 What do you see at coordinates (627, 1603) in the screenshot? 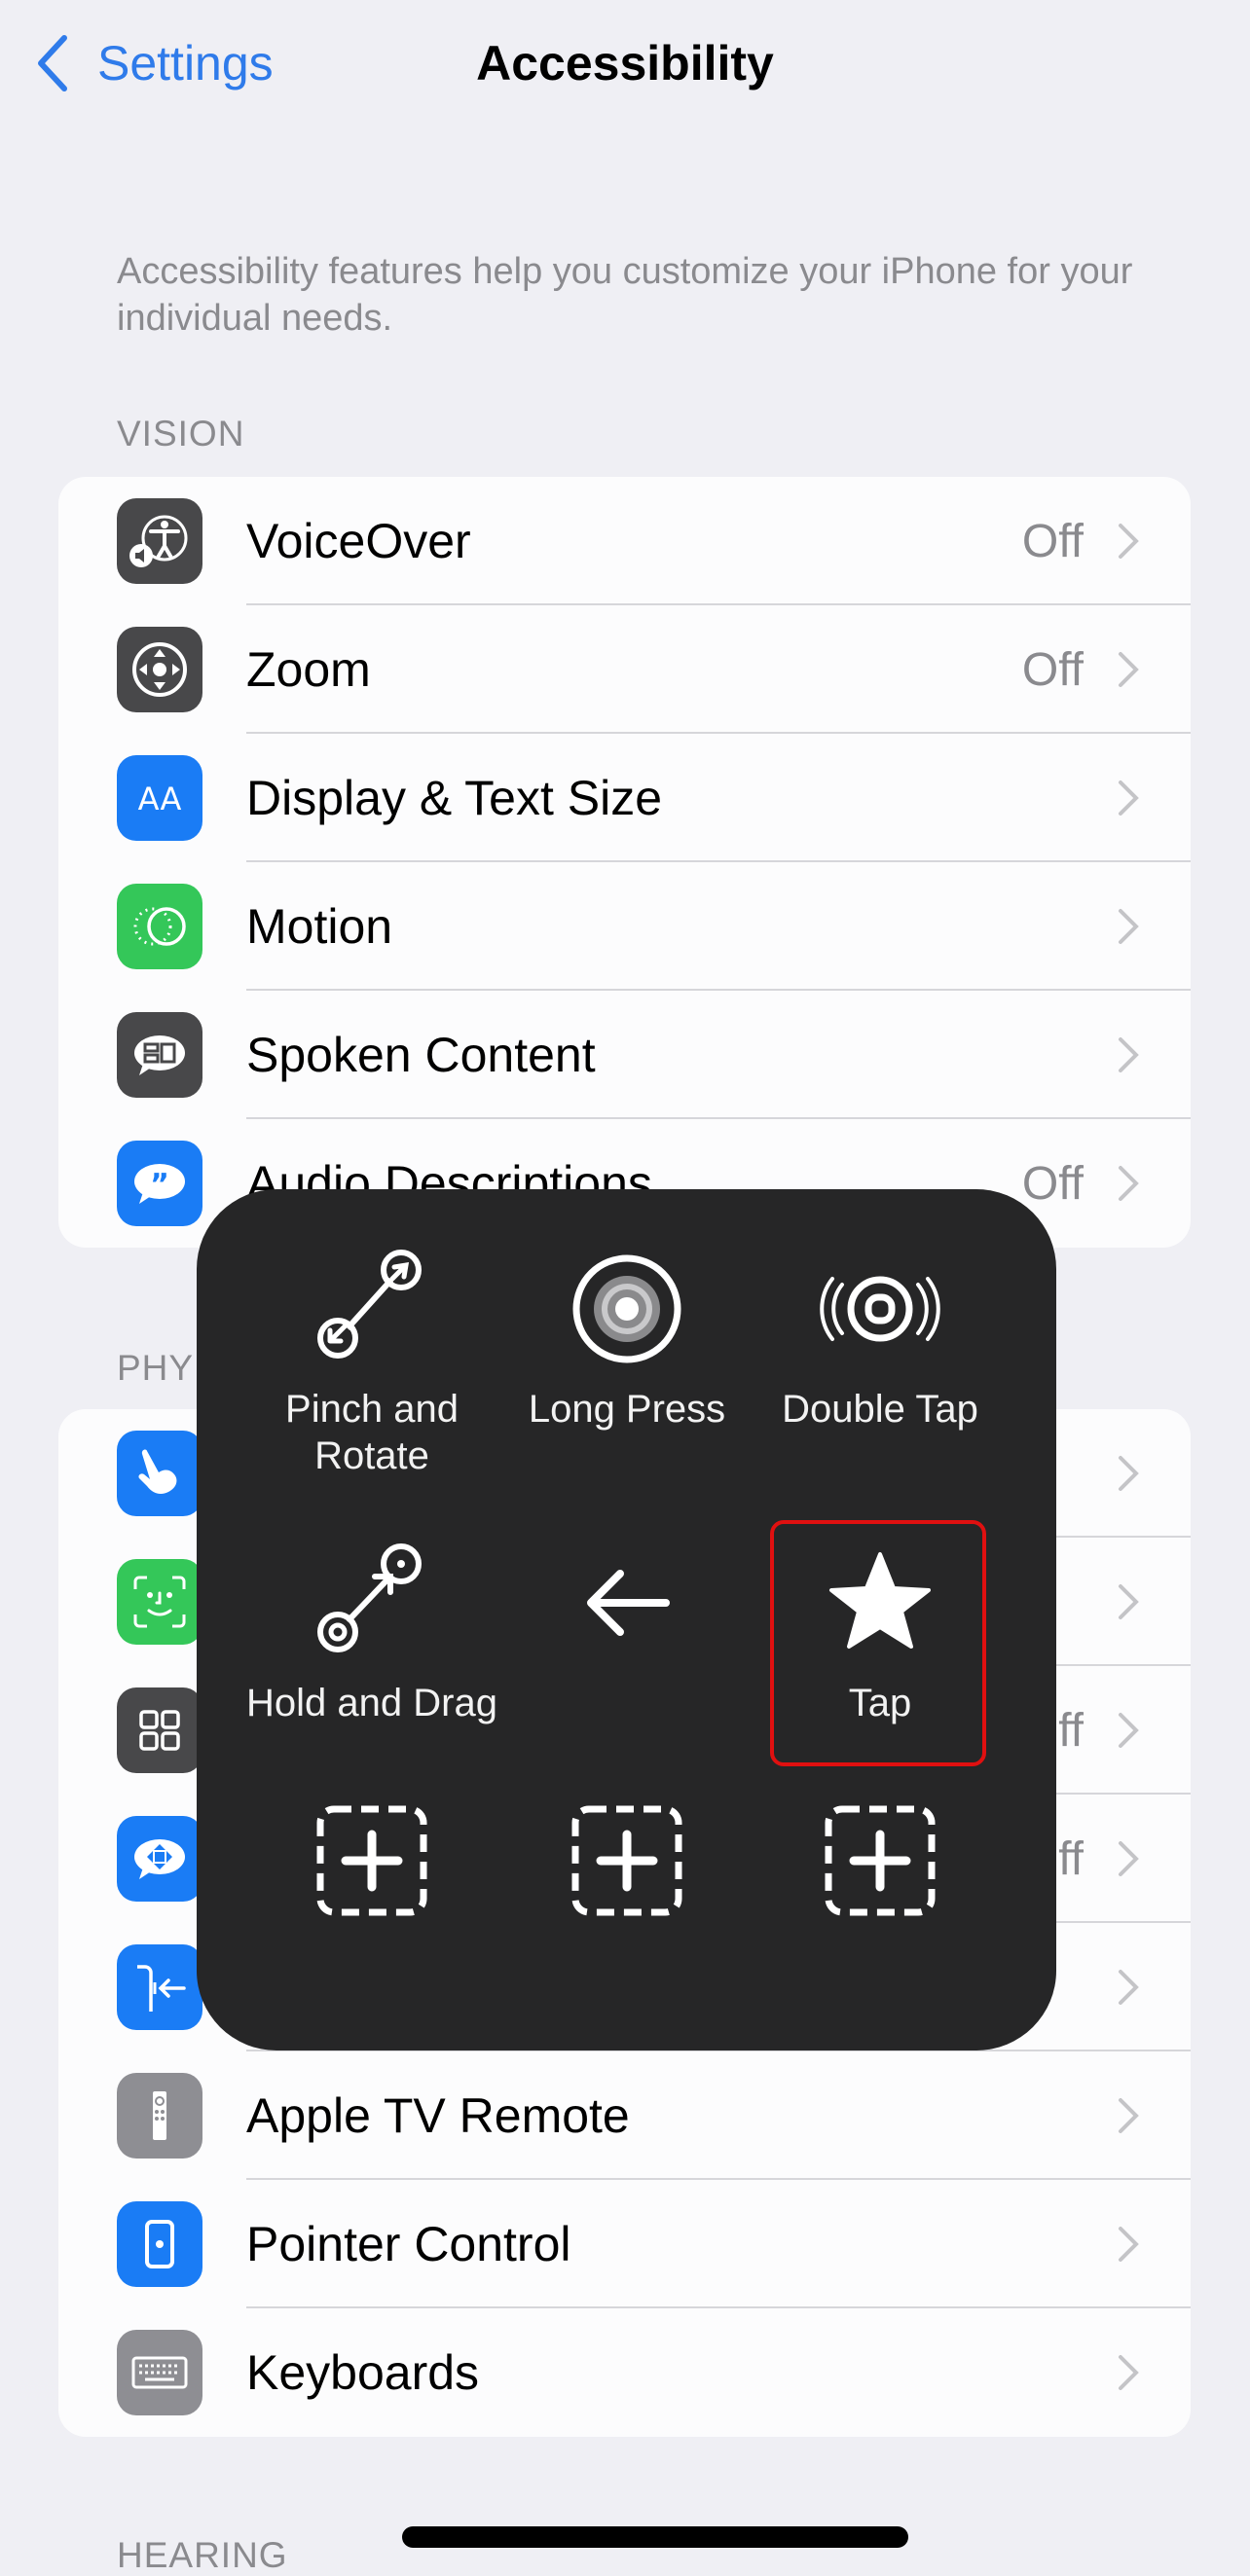
I see `back-arrow-icon` at bounding box center [627, 1603].